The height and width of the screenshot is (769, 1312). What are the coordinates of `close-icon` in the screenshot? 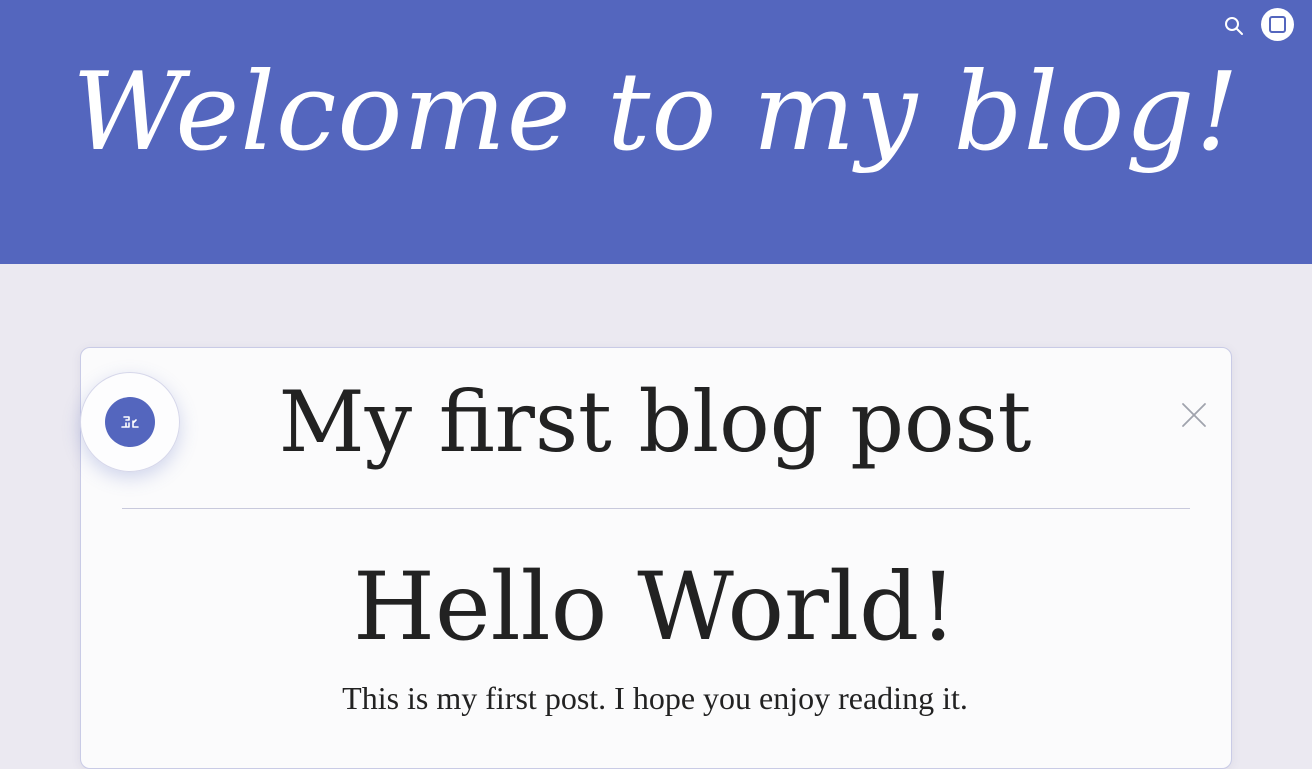 It's located at (1194, 415).